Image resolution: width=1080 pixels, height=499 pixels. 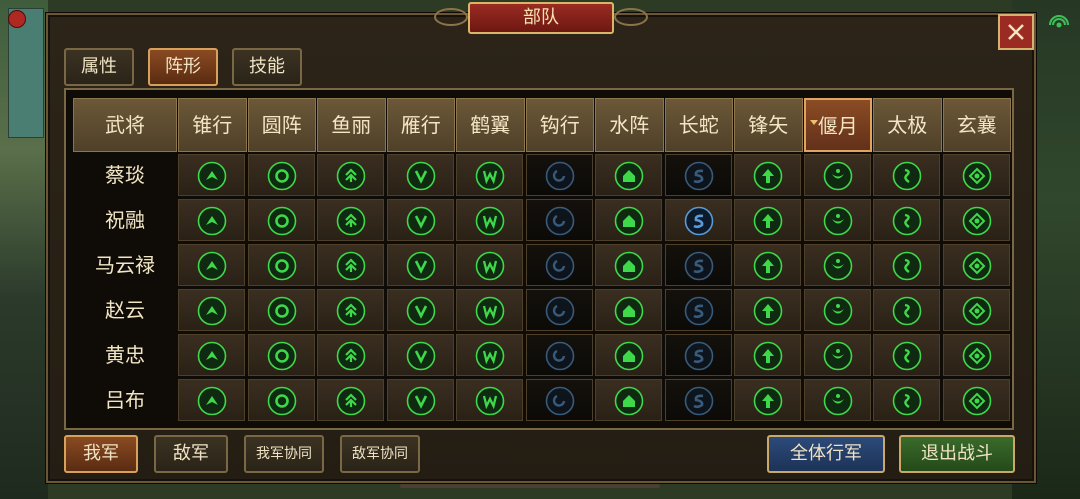 I want to click on formation-header: 锥行, so click(x=212, y=125).